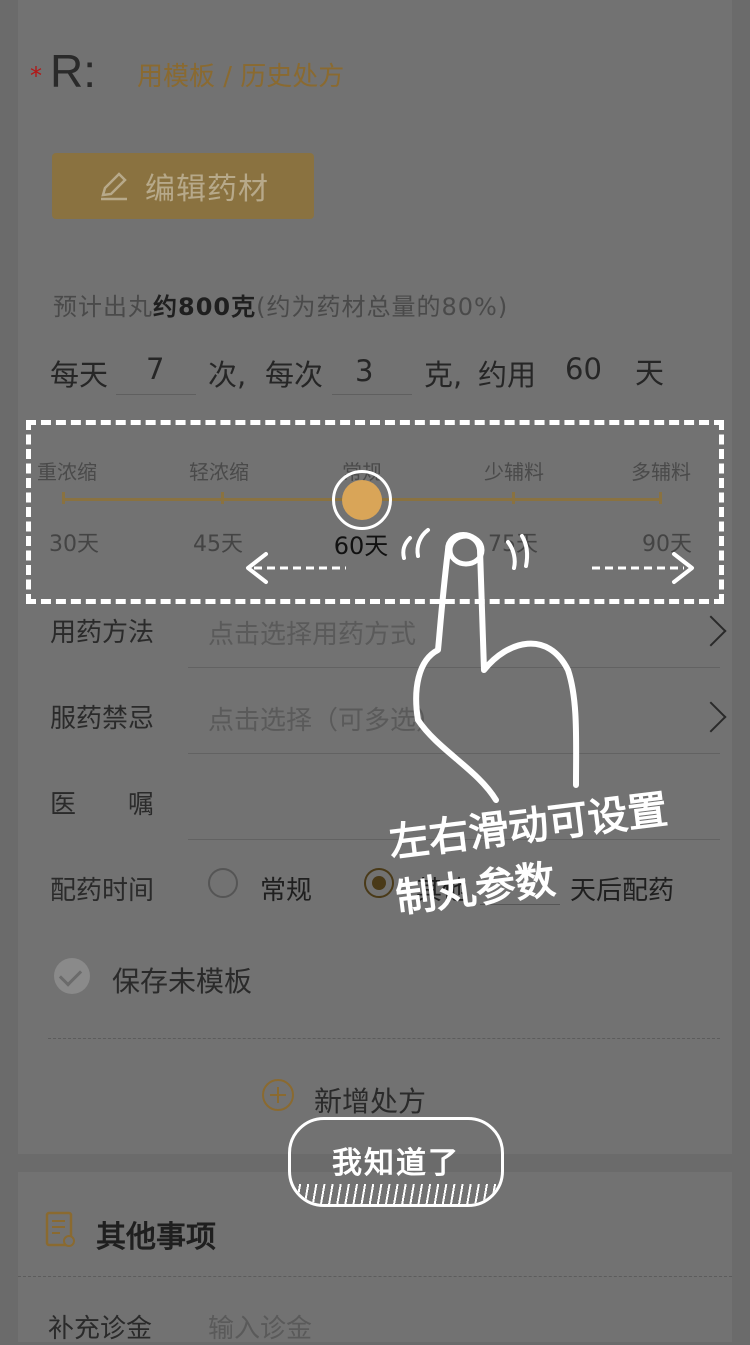  Describe the element at coordinates (294, 375) in the screenshot. I see `per-time-label: 每次` at that location.